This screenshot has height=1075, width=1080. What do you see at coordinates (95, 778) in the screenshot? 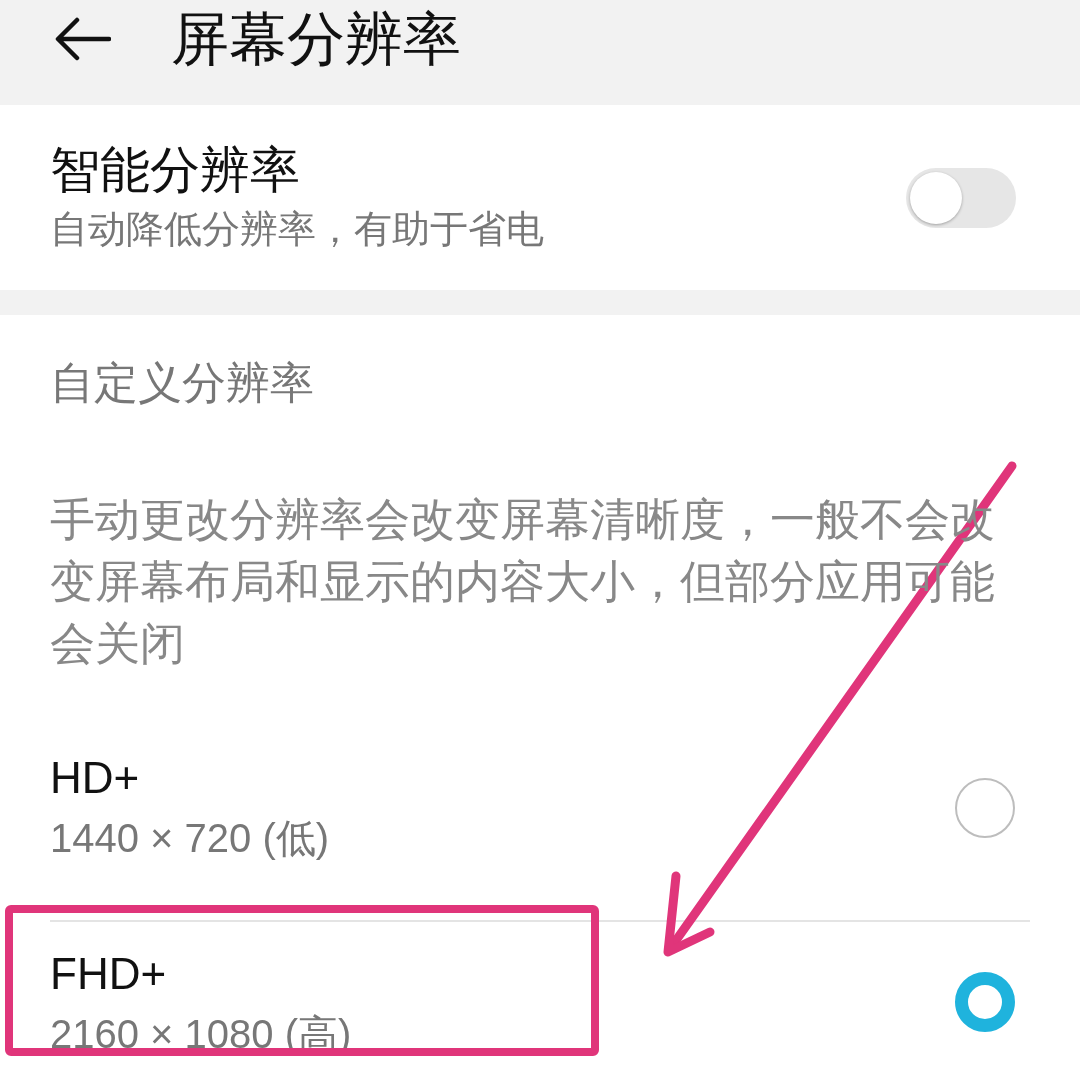
I see `option-label: HD+` at bounding box center [95, 778].